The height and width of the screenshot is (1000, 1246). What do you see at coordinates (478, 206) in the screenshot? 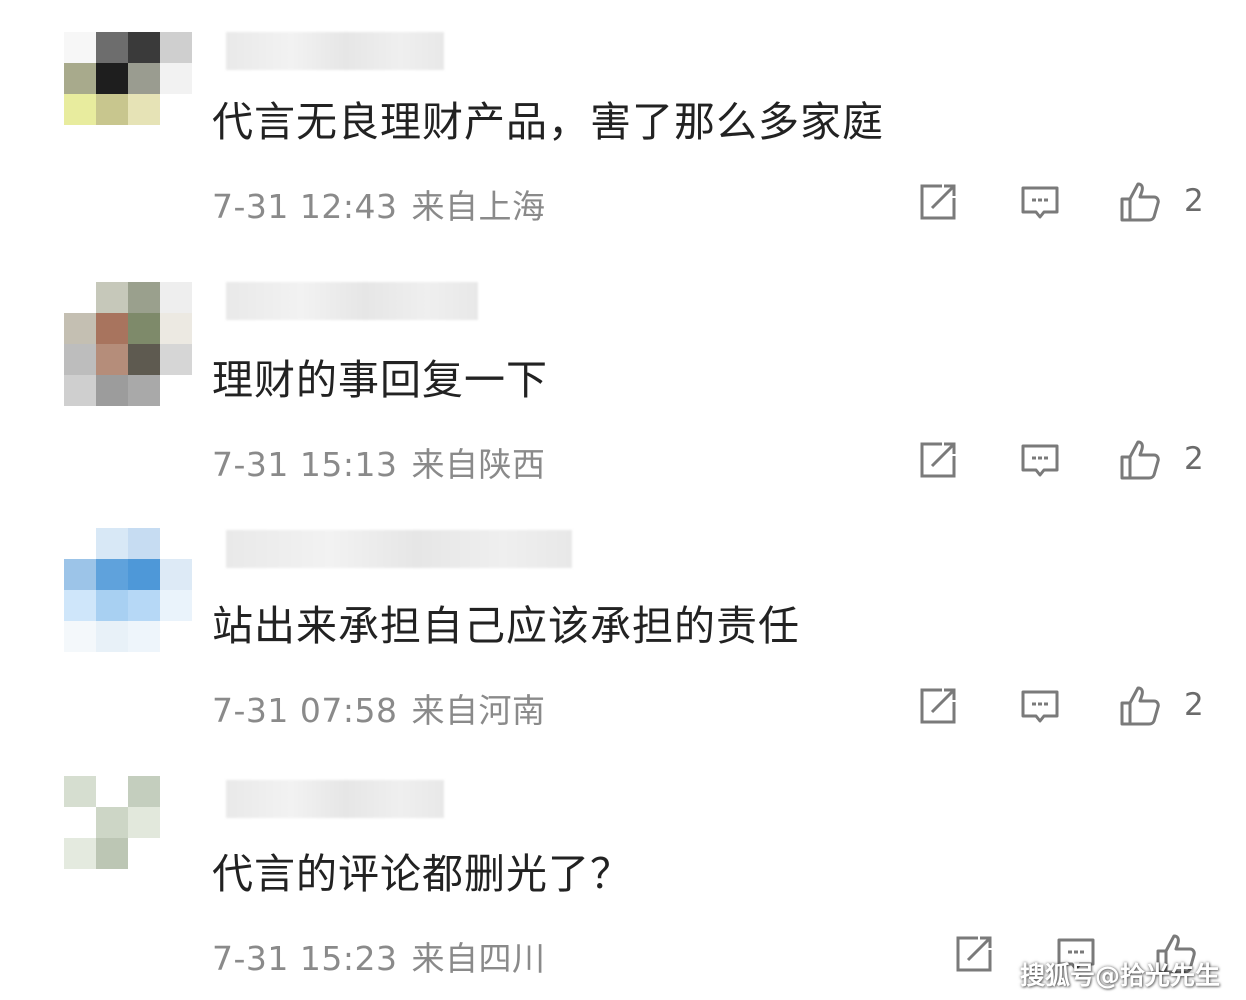
I see `comment-location: 来自上海` at bounding box center [478, 206].